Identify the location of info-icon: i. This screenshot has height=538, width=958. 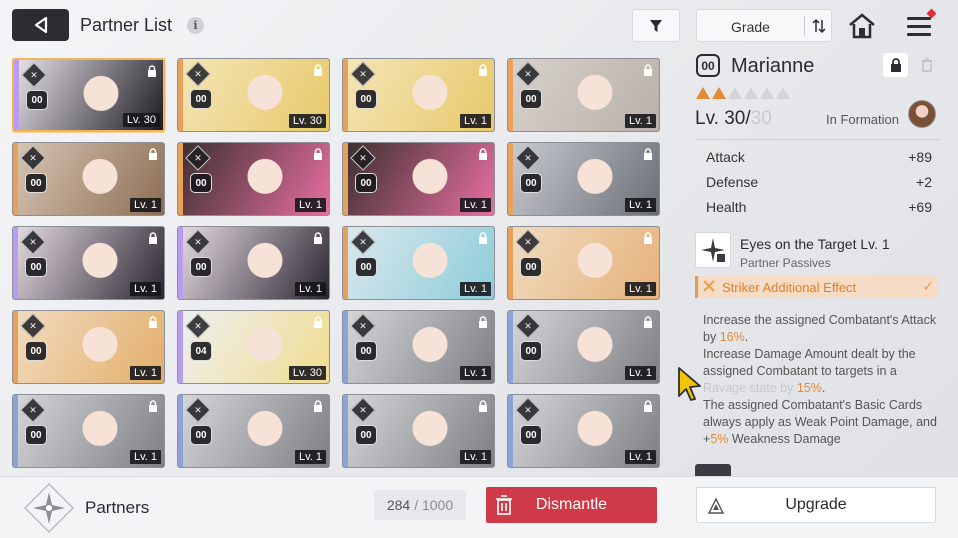
(195, 25).